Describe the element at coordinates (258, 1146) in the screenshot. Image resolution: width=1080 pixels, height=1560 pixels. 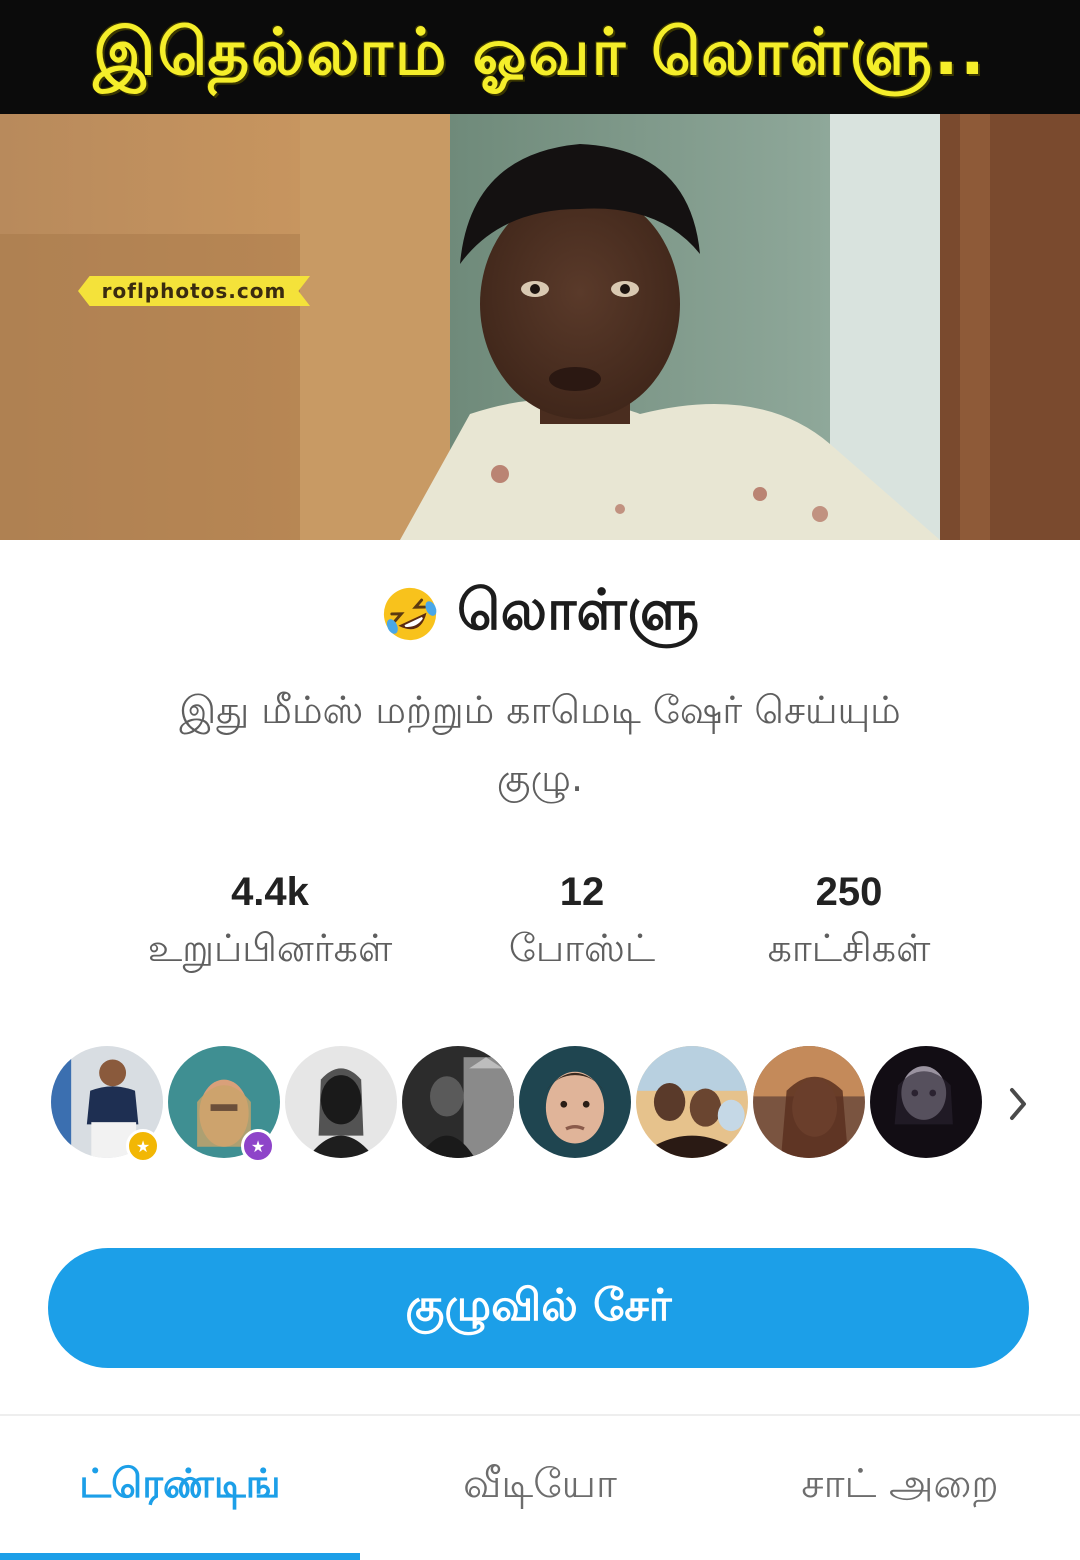
I see `moderator-badge-icon: ★` at that location.